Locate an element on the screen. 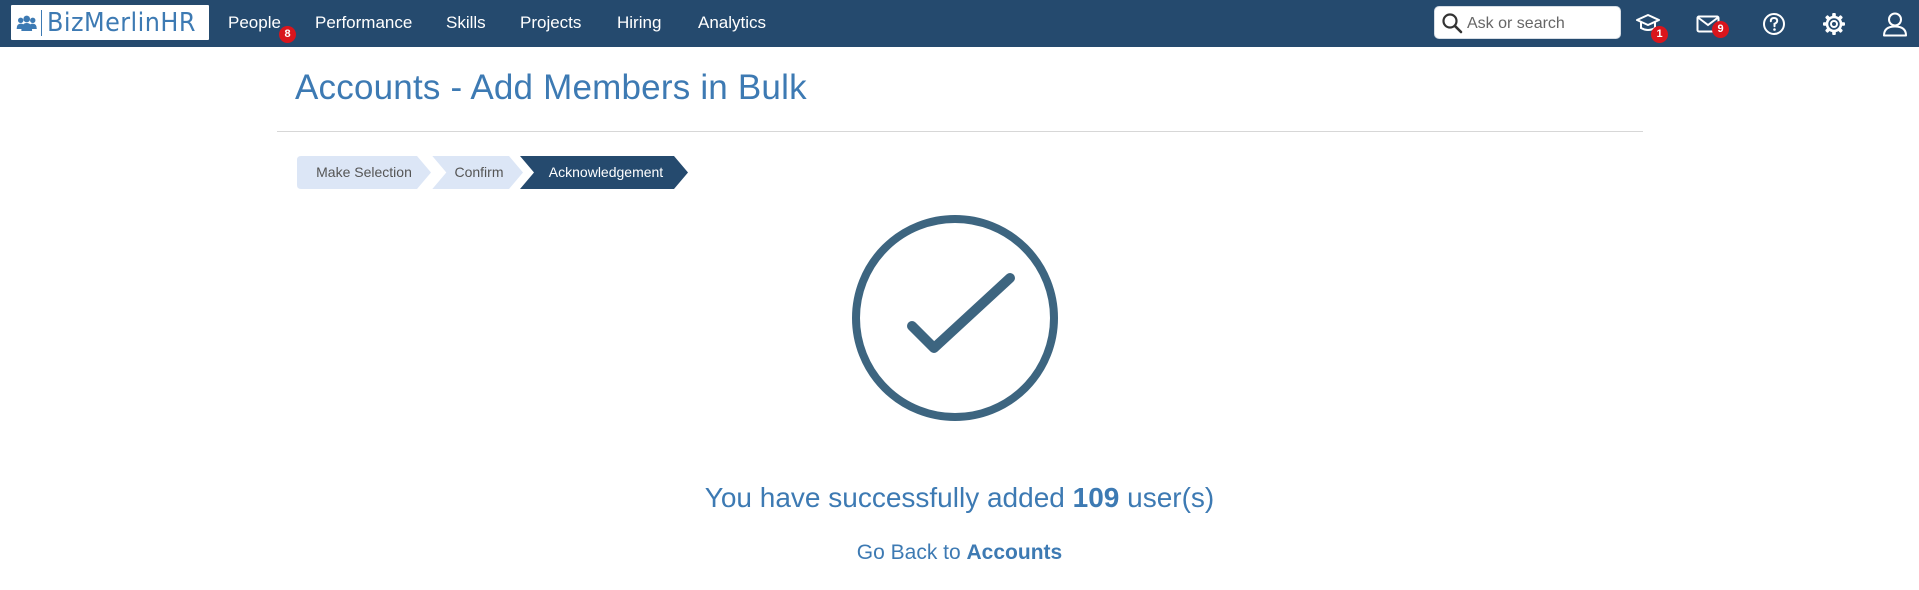 The height and width of the screenshot is (590, 1919). logo-divider is located at coordinates (42, 22).